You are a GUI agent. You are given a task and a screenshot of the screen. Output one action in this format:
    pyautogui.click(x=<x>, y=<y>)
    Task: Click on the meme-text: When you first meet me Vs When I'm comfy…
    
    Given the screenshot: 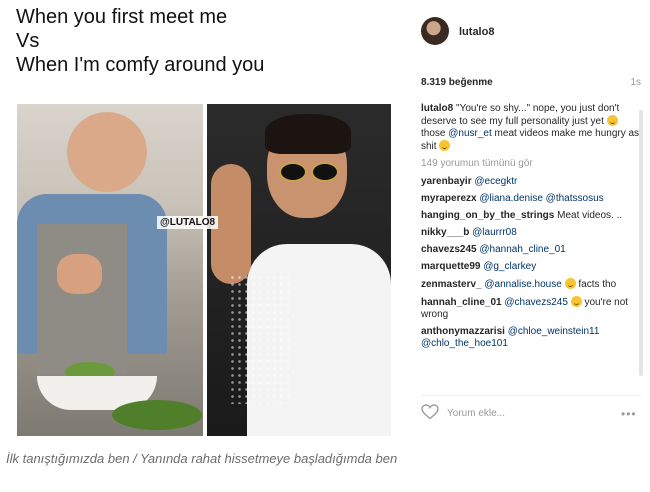 What is the action you would take?
    pyautogui.click(x=140, y=41)
    